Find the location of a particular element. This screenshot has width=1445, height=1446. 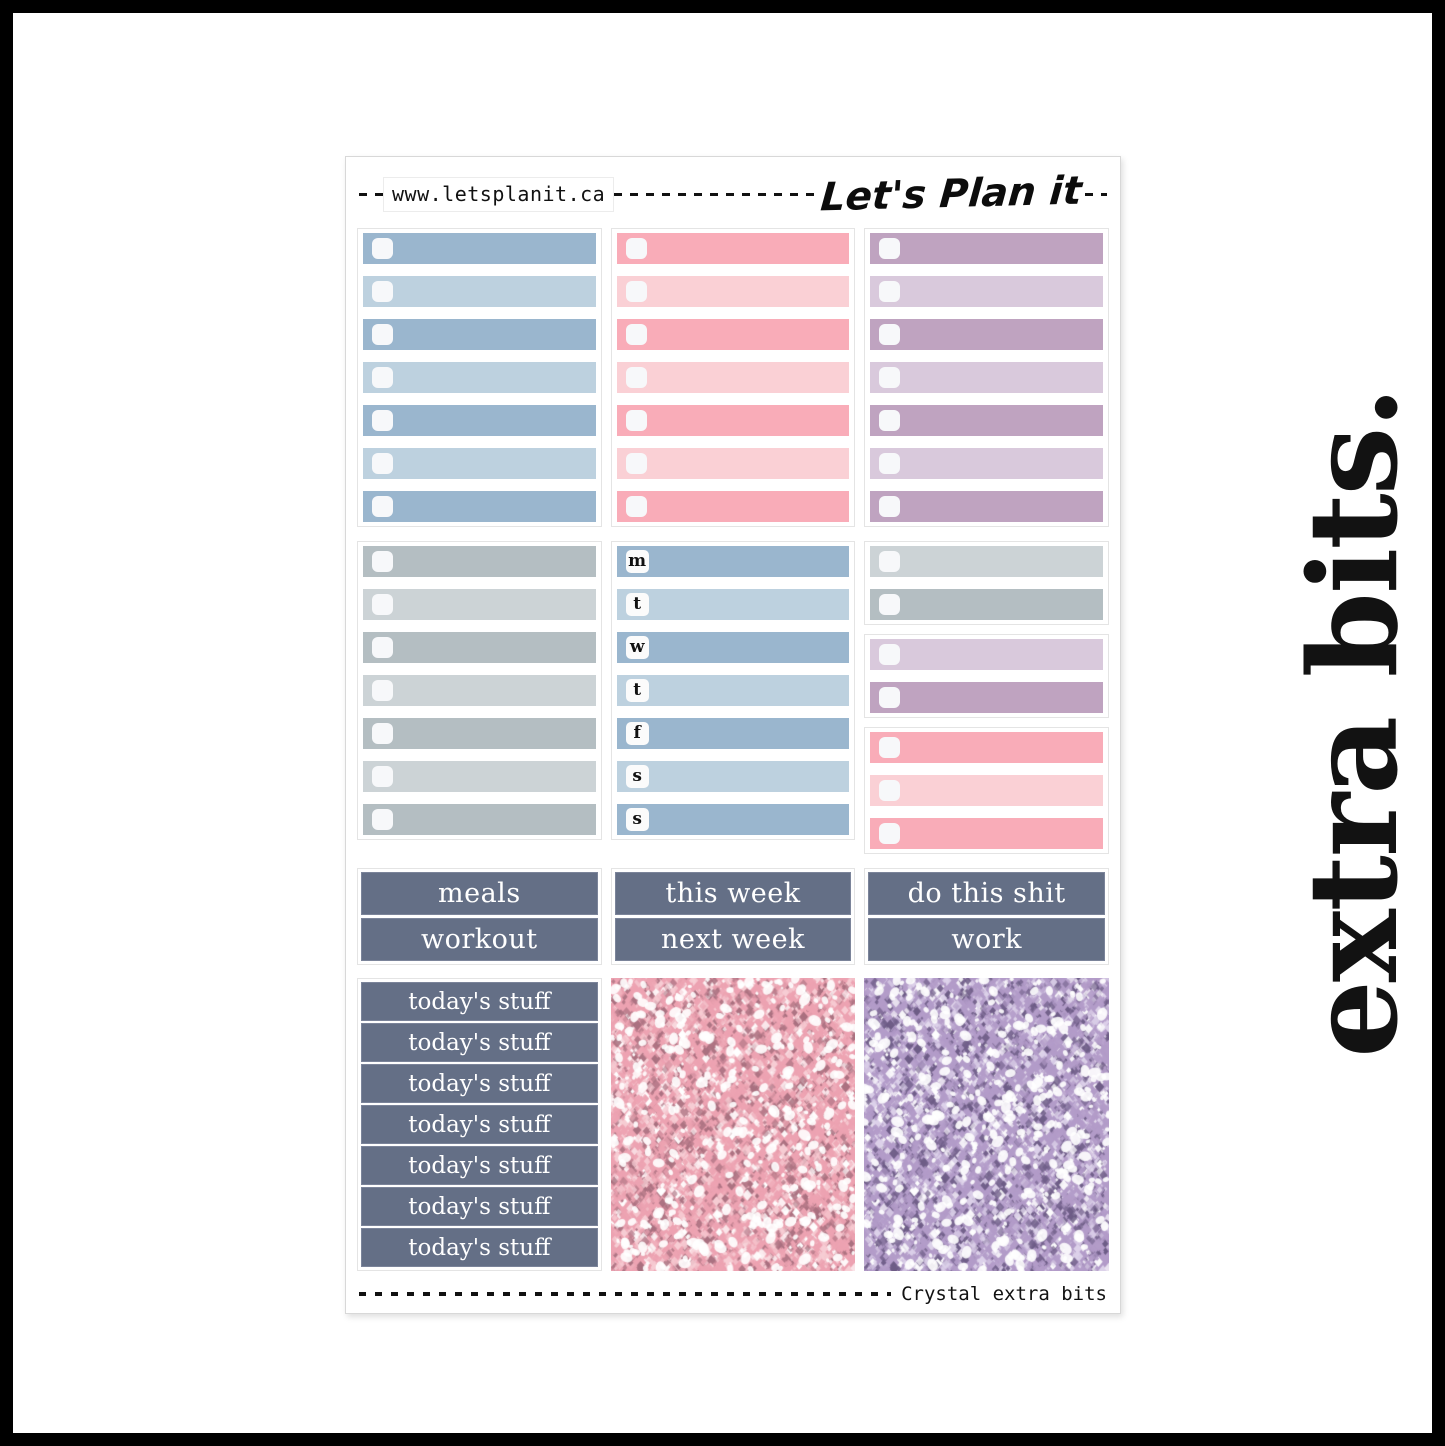

pink-trio-group is located at coordinates (987, 791).